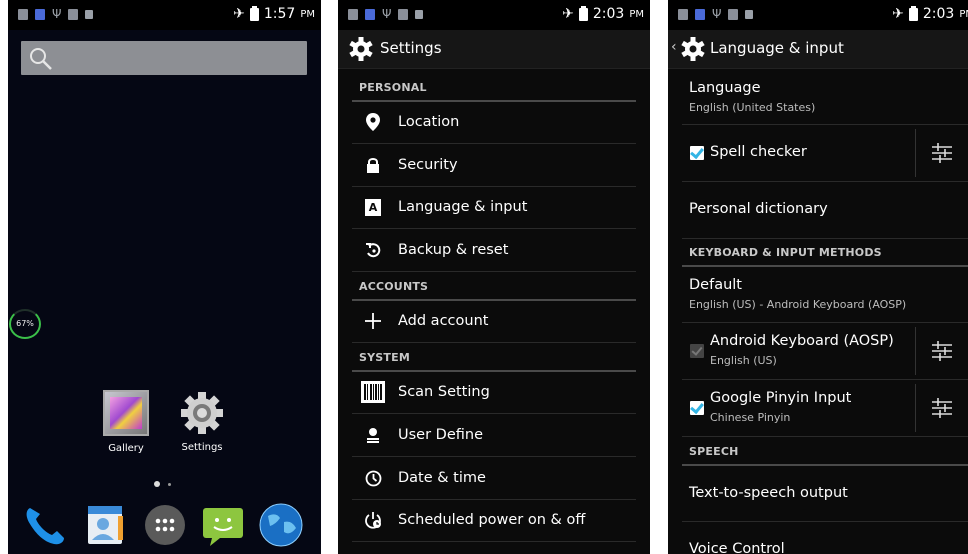 The image size is (968, 554). What do you see at coordinates (494, 122) in the screenshot?
I see `settings-item-location: Location` at bounding box center [494, 122].